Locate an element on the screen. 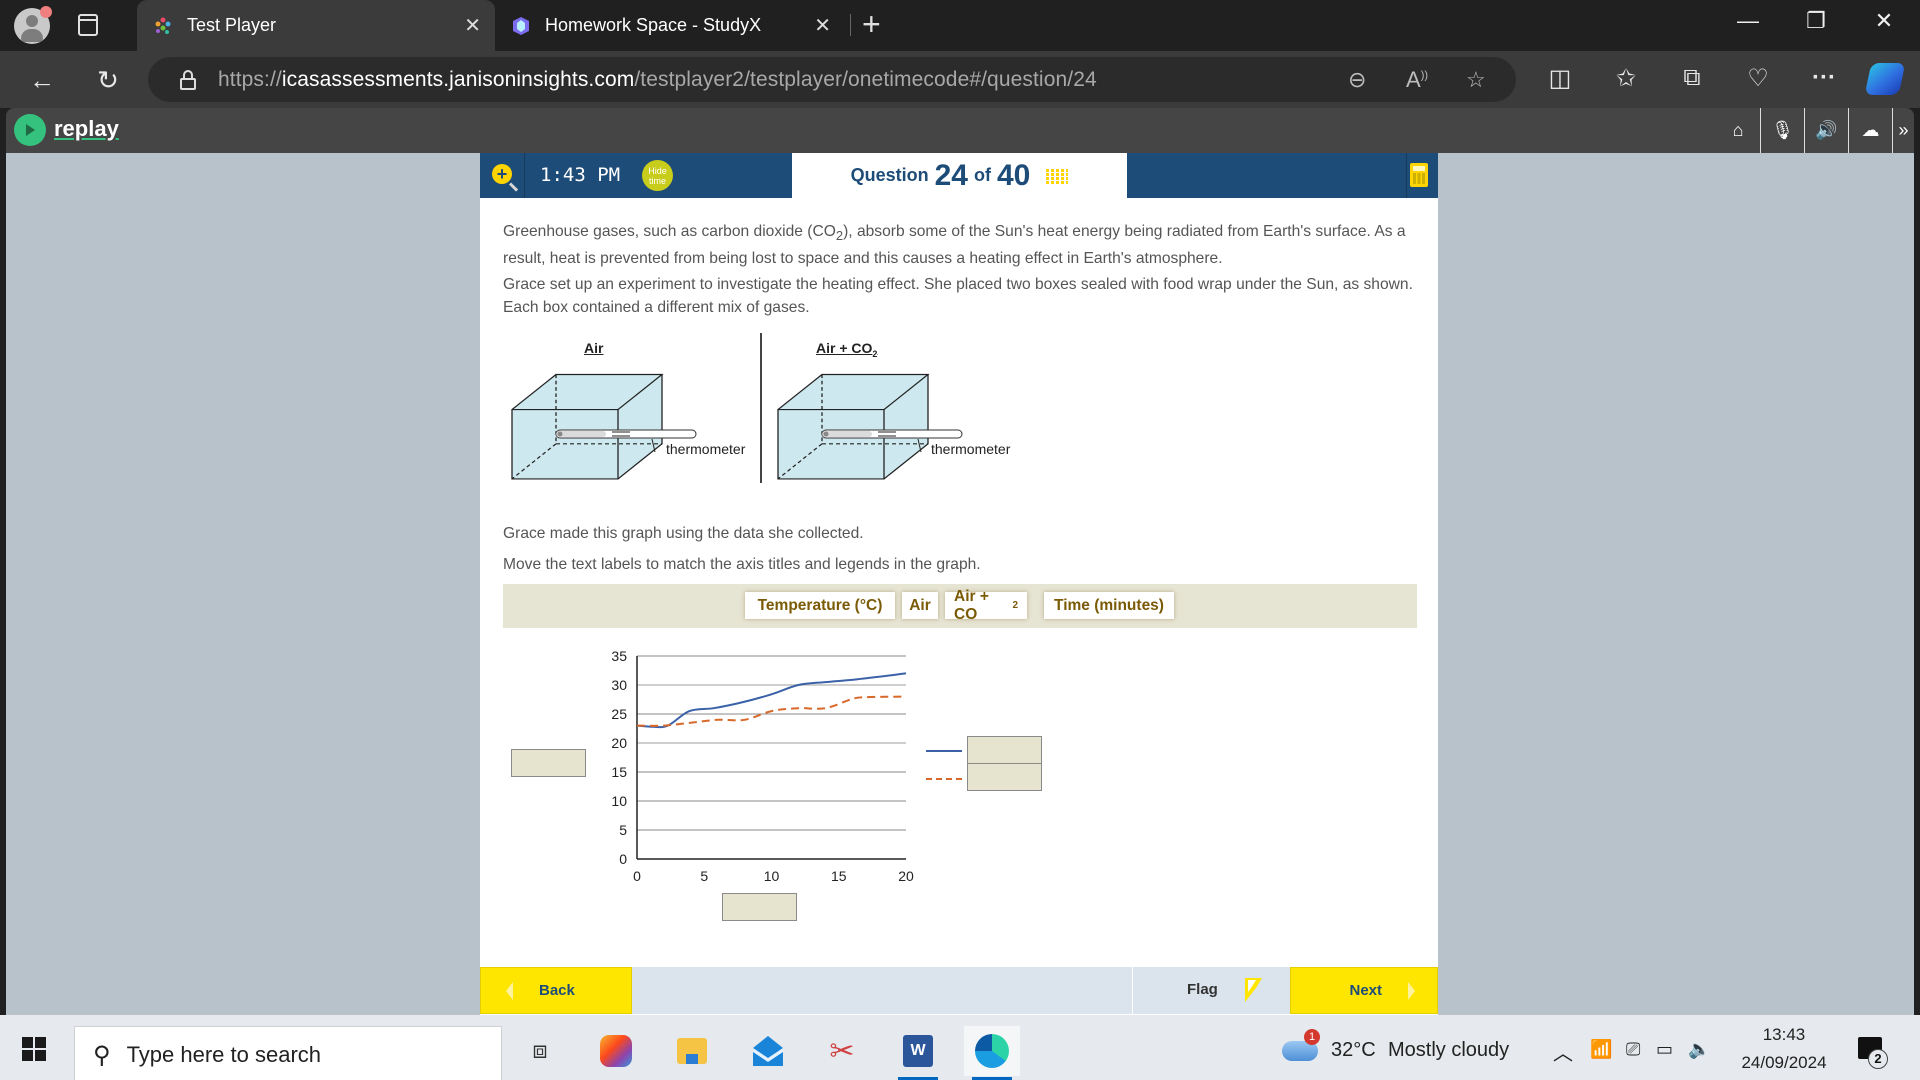  copilot-app-icon is located at coordinates (616, 1051).